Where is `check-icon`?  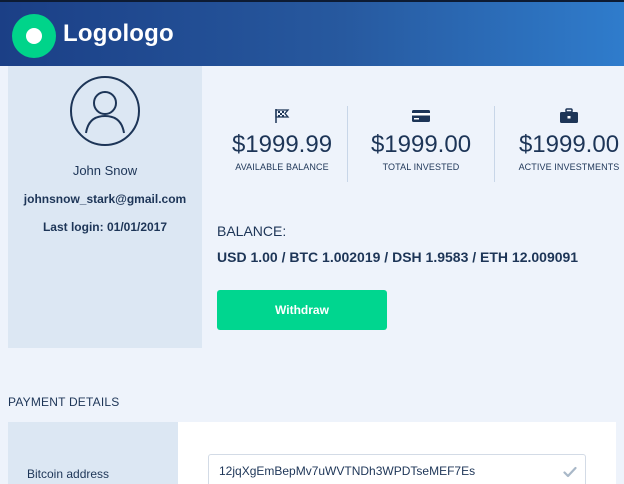 check-icon is located at coordinates (570, 472).